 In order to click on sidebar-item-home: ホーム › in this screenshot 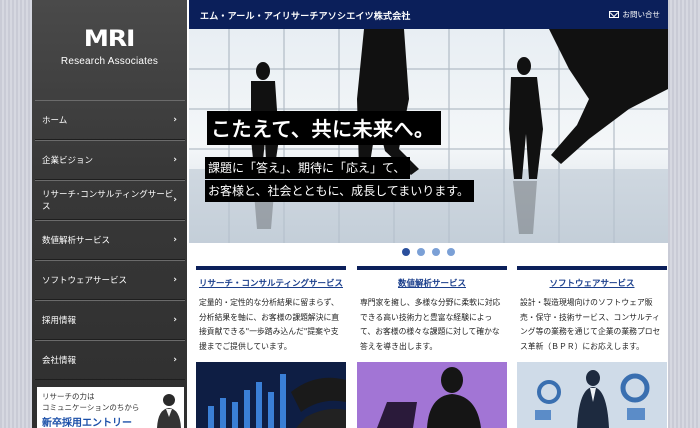, I will do `click(110, 120)`.